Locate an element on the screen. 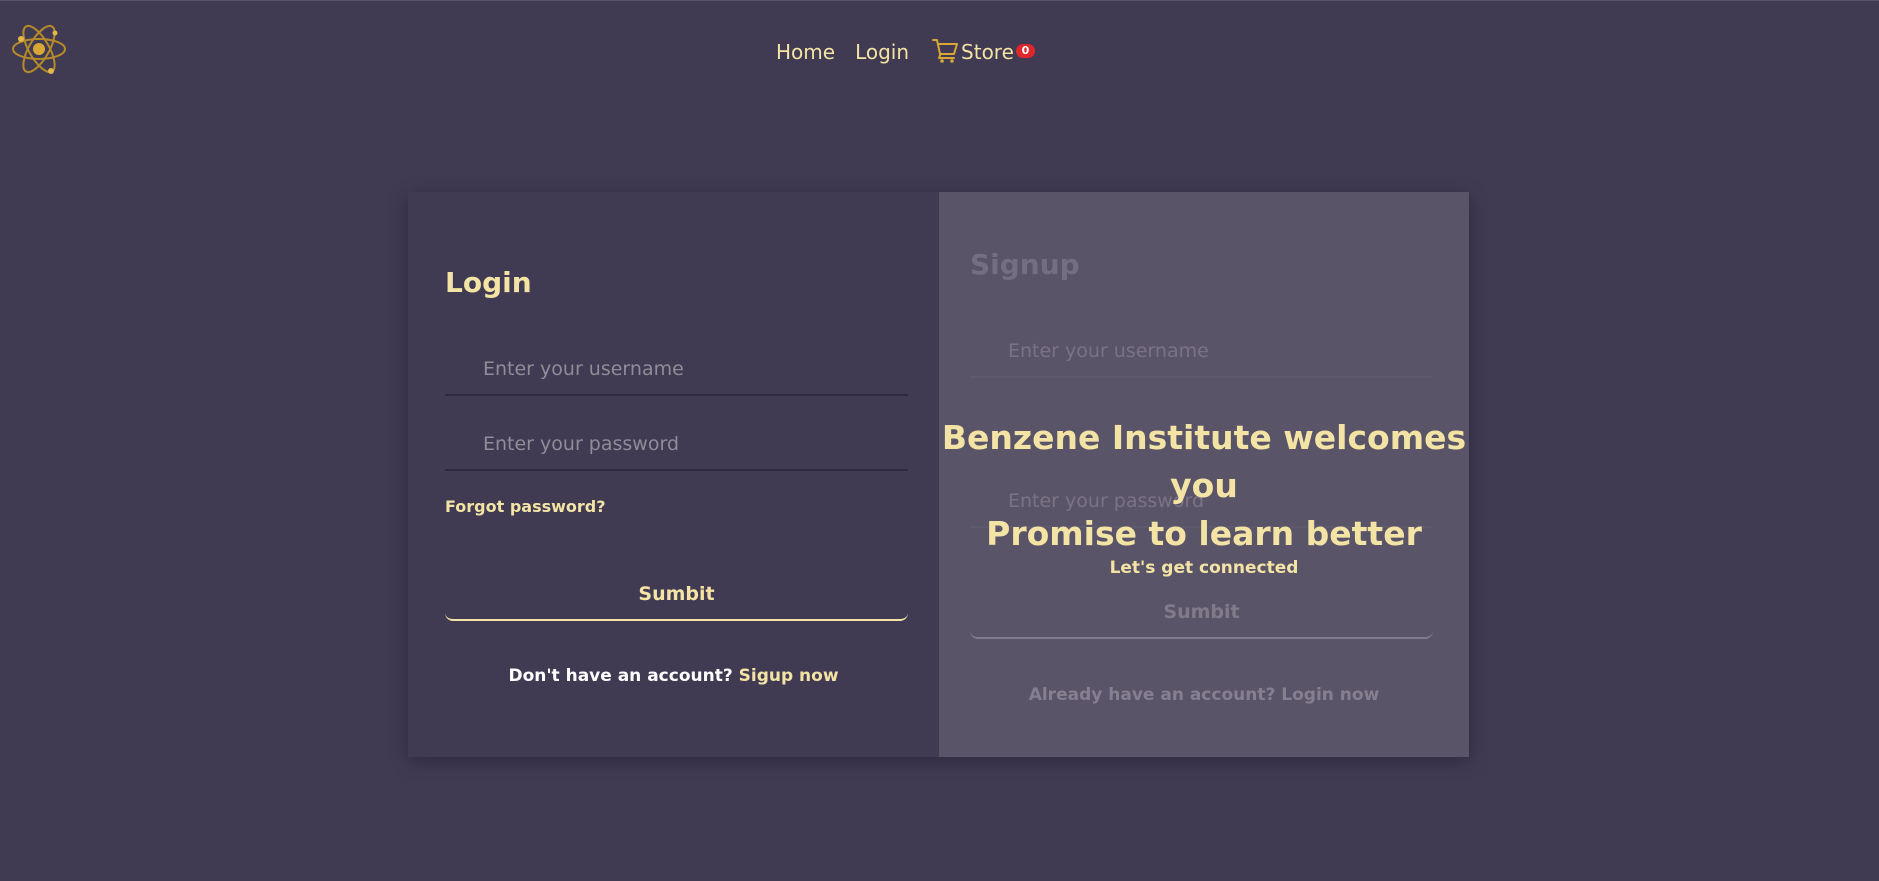  welcome-heading: Benzene Institute welcomes you is located at coordinates (1204, 461).